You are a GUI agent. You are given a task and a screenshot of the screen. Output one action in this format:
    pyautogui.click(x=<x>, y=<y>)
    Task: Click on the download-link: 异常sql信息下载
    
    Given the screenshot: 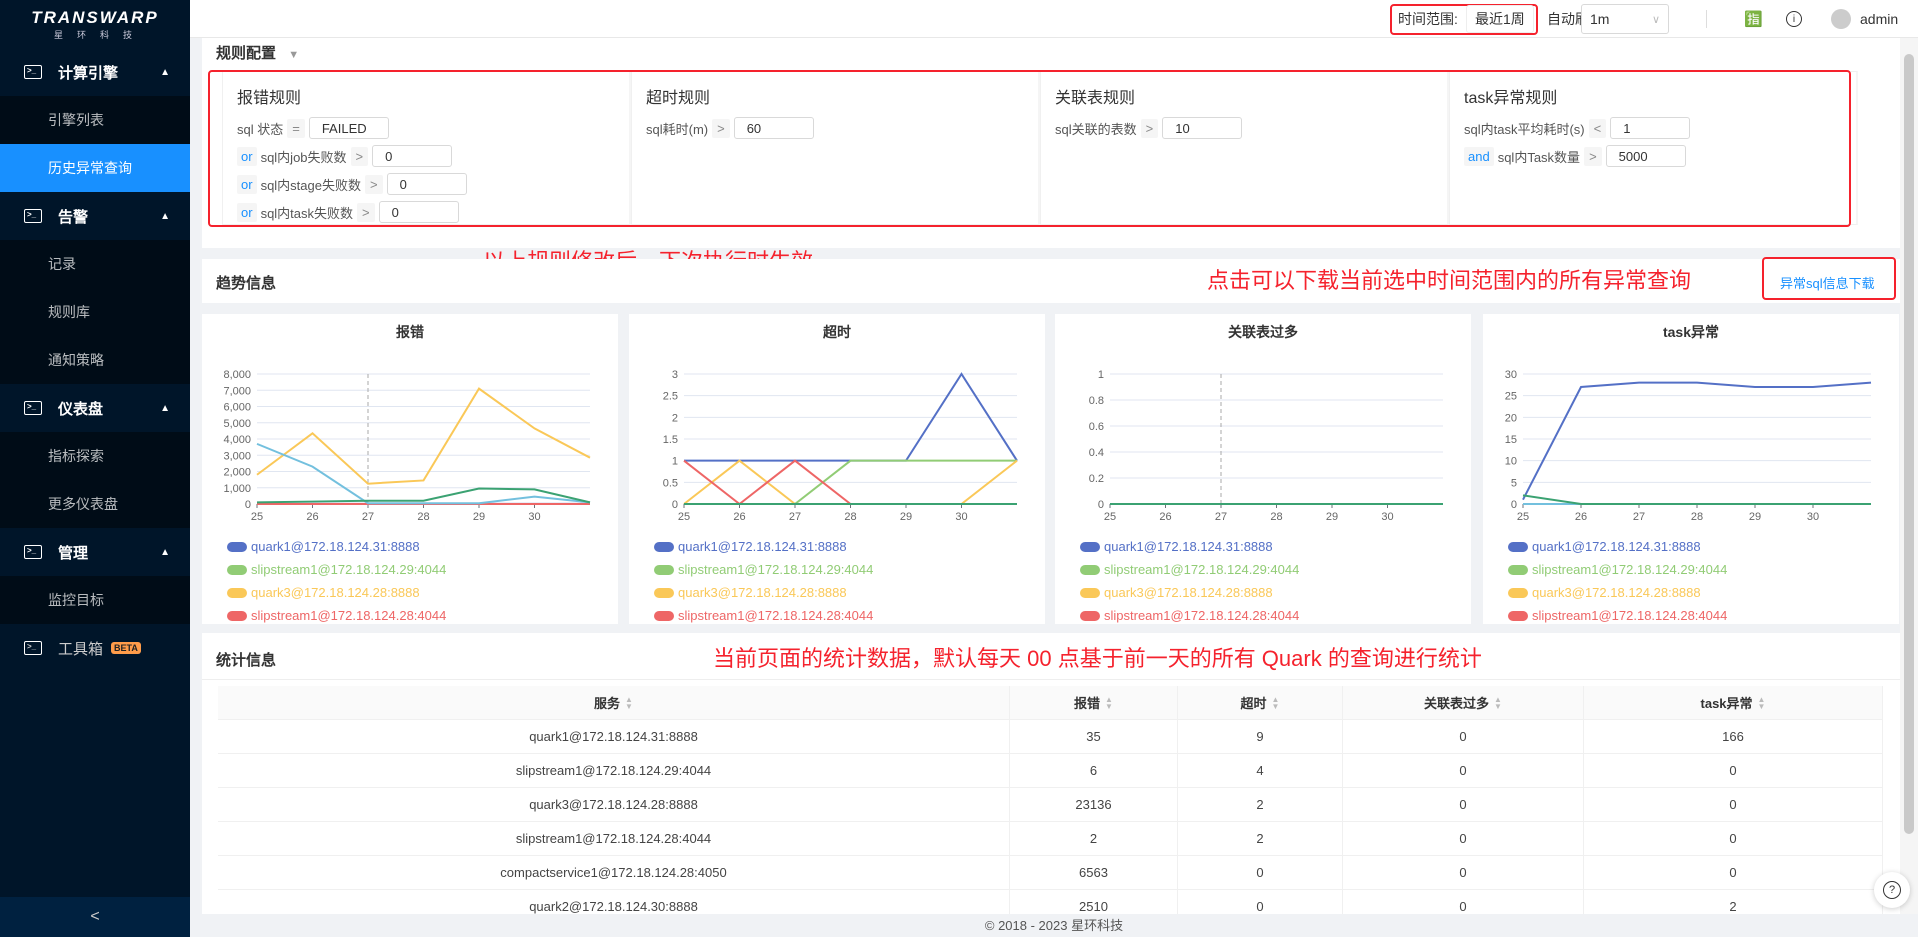 What is the action you would take?
    pyautogui.click(x=1827, y=282)
    